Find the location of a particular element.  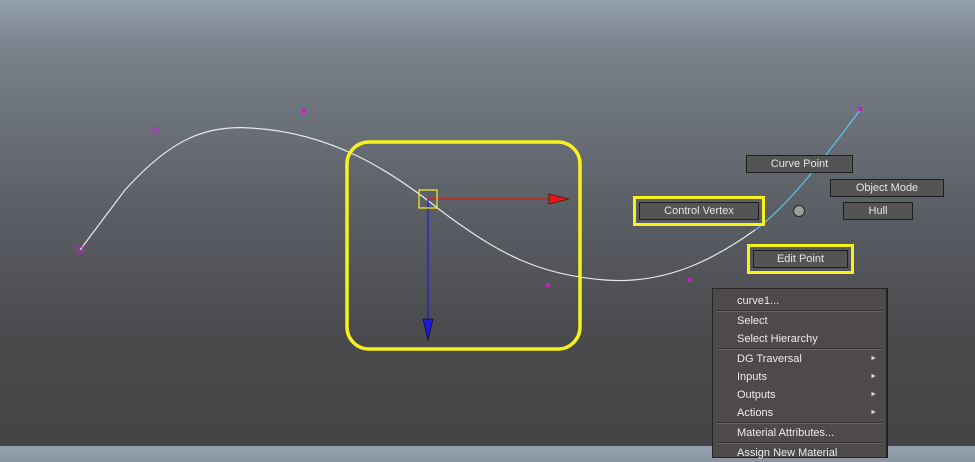

menu-item-dg-traversal: DG Traversal ► is located at coordinates (799, 359).